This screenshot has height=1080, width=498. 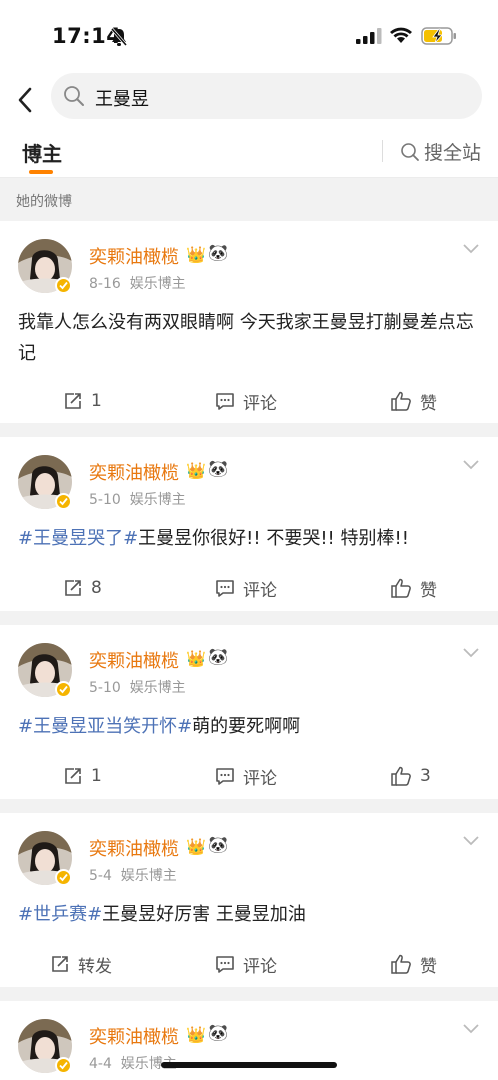 I want to click on like-button: 3, so click(x=410, y=776).